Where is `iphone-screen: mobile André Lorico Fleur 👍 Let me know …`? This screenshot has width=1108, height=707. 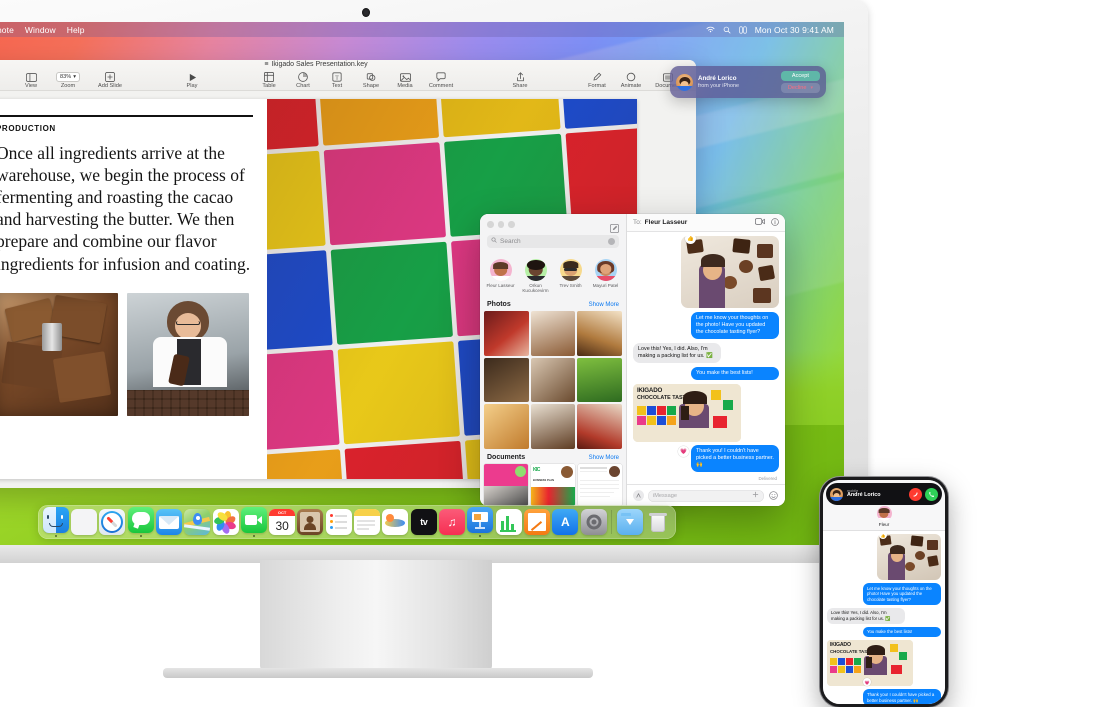 iphone-screen: mobile André Lorico Fleur 👍 Let me know … is located at coordinates (884, 592).